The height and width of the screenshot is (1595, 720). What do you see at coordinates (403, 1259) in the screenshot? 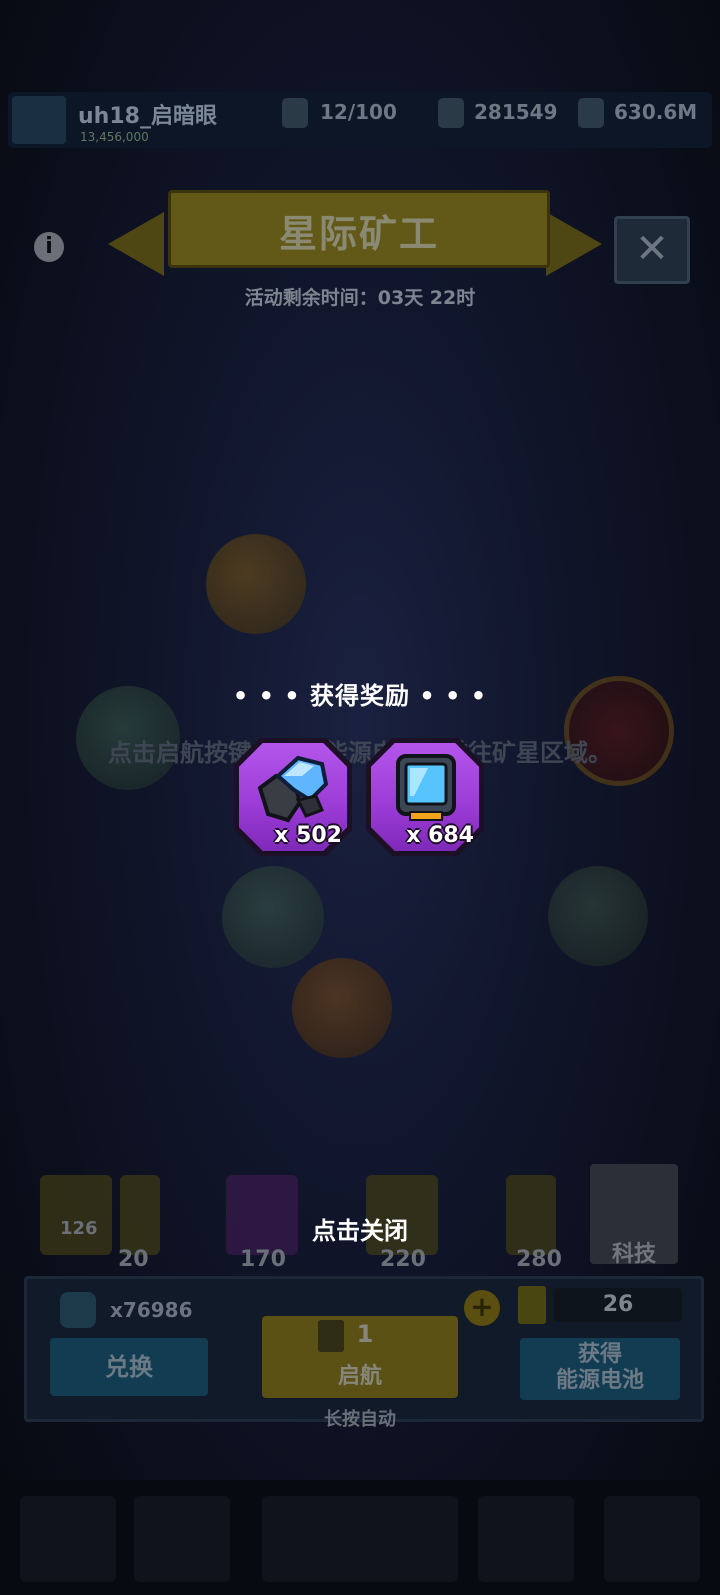
I see `shop-price: 220` at bounding box center [403, 1259].